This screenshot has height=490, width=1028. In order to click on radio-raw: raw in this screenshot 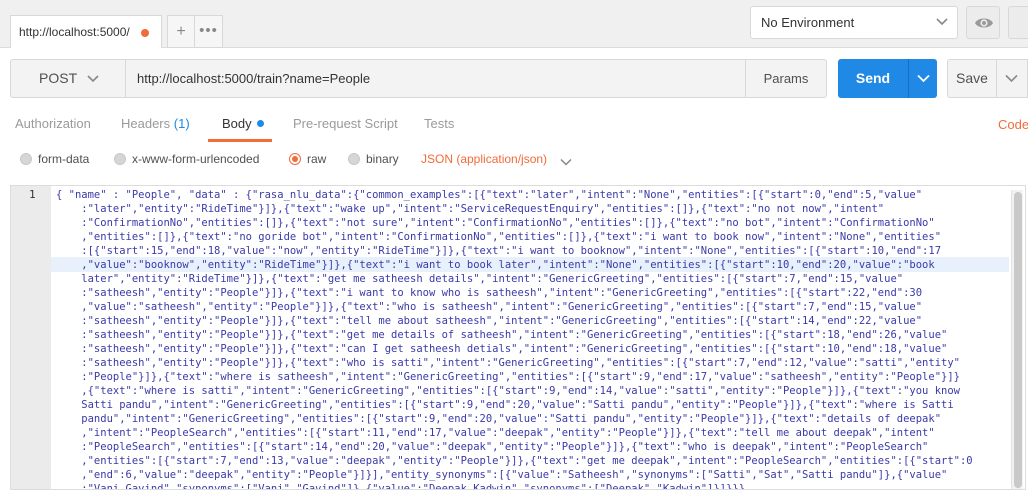, I will do `click(307, 159)`.